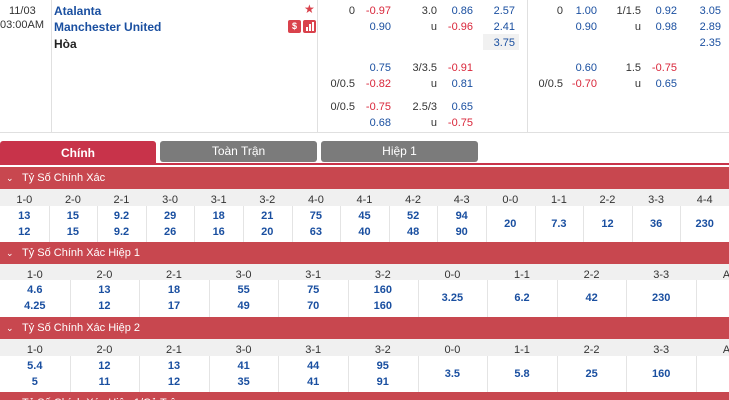 The height and width of the screenshot is (400, 729). Describe the element at coordinates (244, 366) in the screenshot. I see `home-score-odd: 41` at that location.